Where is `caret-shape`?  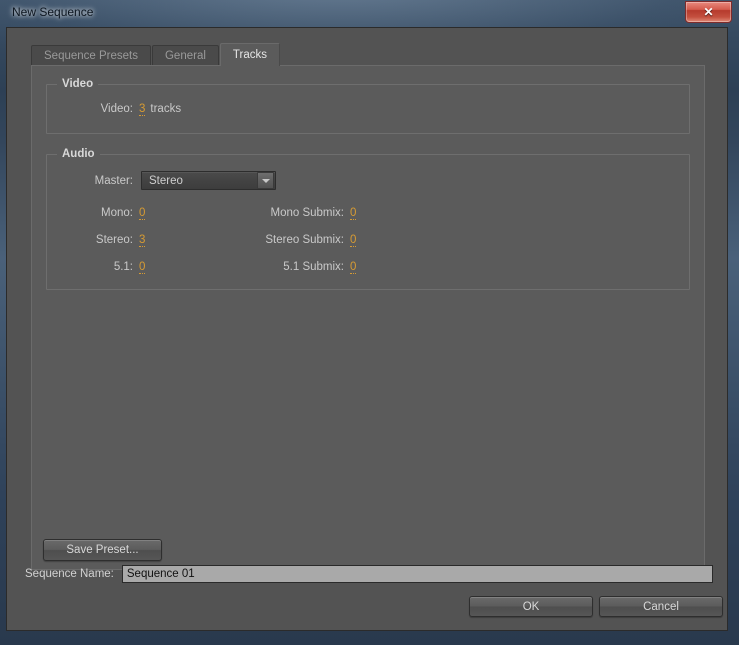
caret-shape is located at coordinates (265, 180).